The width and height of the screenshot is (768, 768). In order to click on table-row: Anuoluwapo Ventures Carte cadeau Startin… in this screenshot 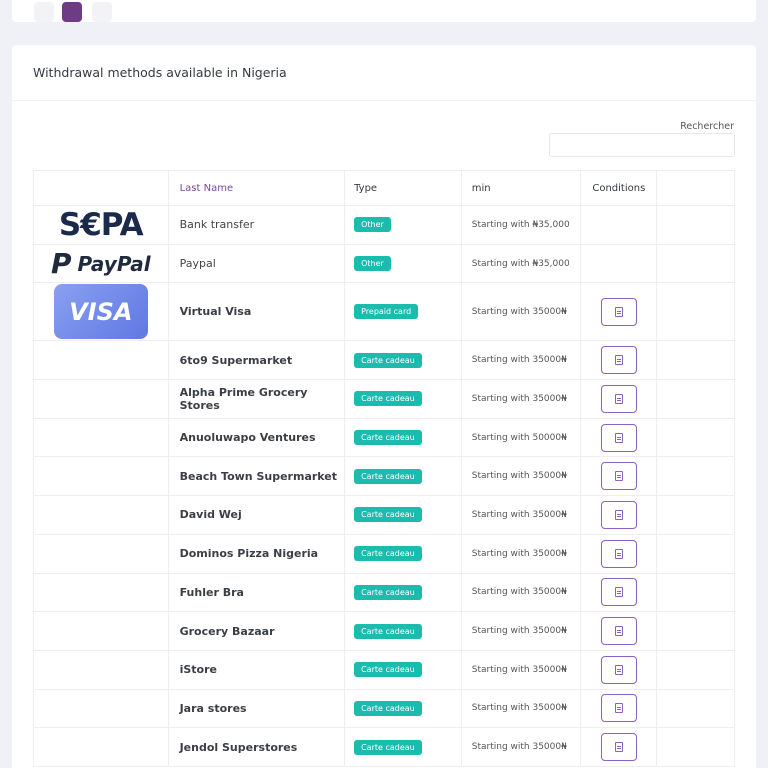, I will do `click(384, 438)`.